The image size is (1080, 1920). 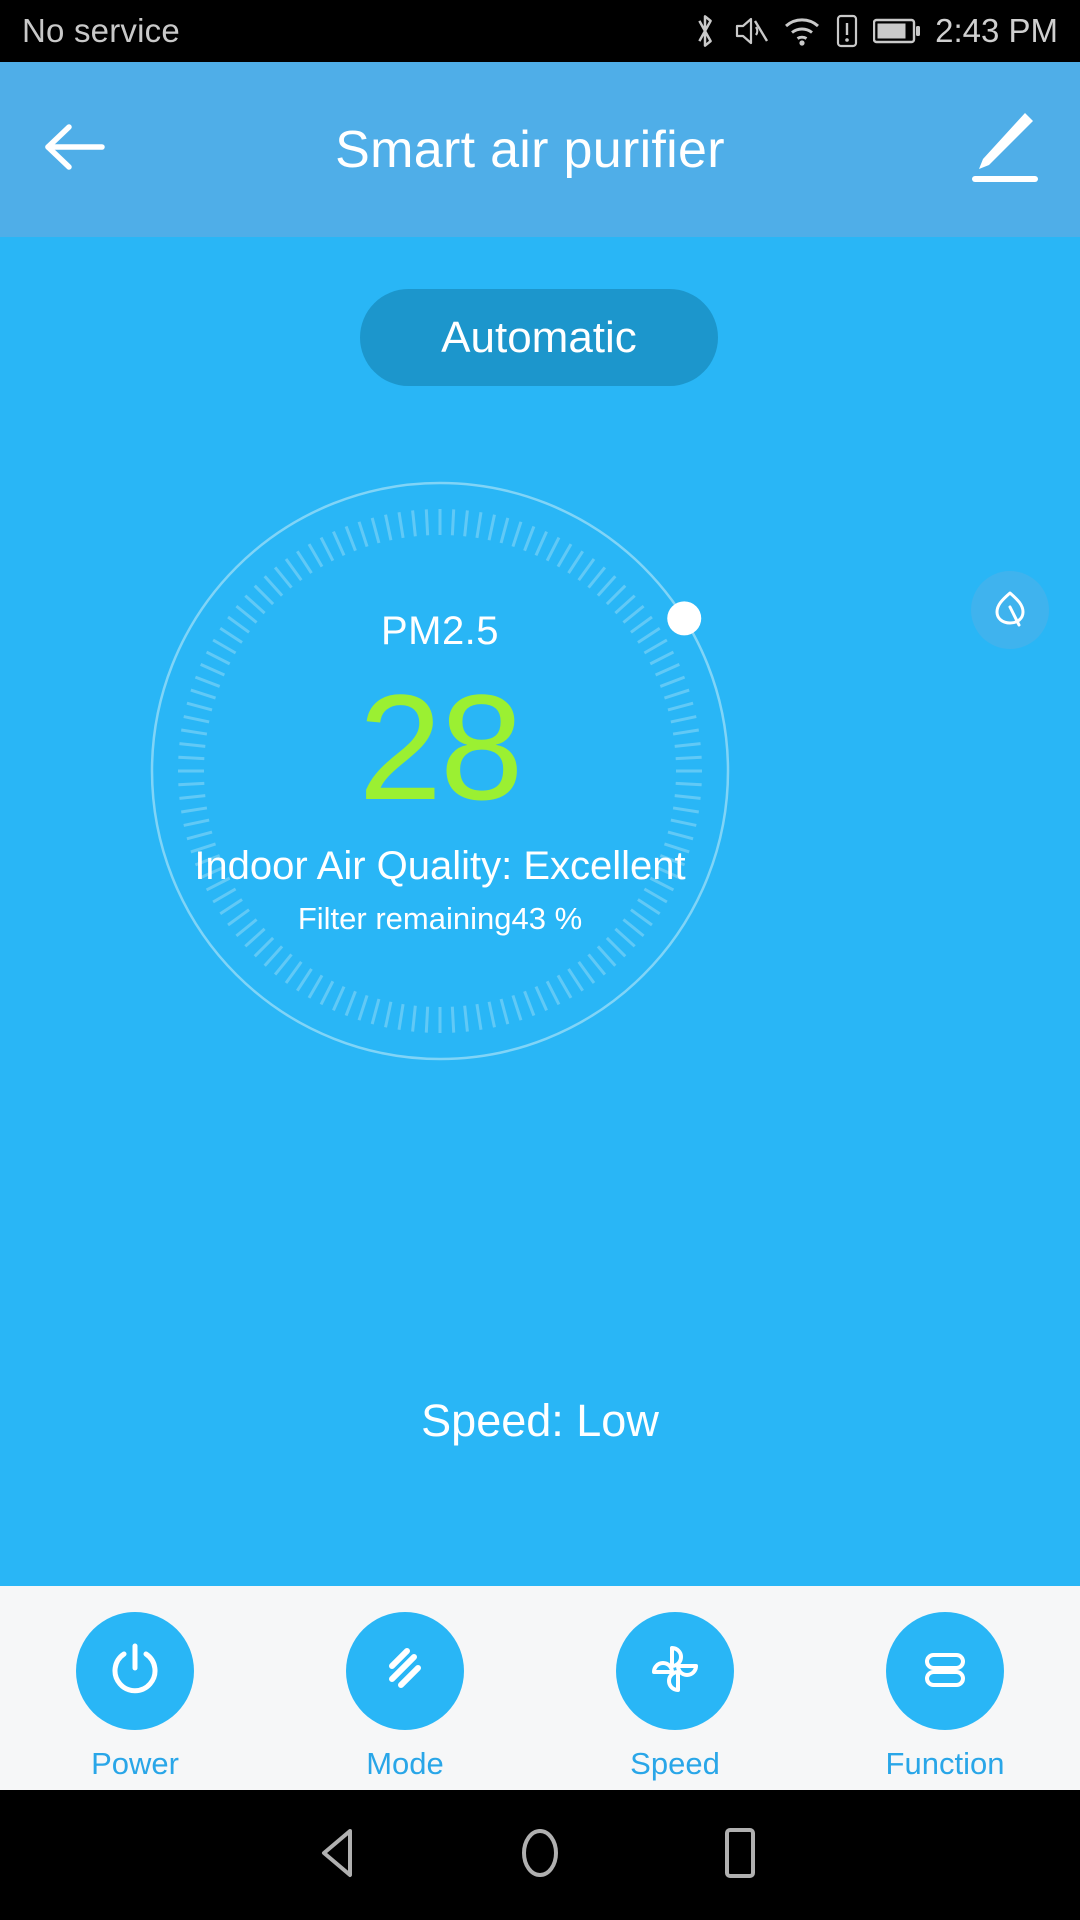 I want to click on tool-speed-circle, so click(x=675, y=1671).